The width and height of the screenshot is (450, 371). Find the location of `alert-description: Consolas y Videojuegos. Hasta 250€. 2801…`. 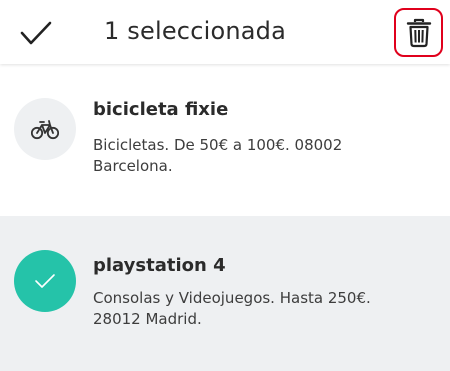

alert-description: Consolas y Videojuegos. Hasta 250€. 2801… is located at coordinates (232, 308).